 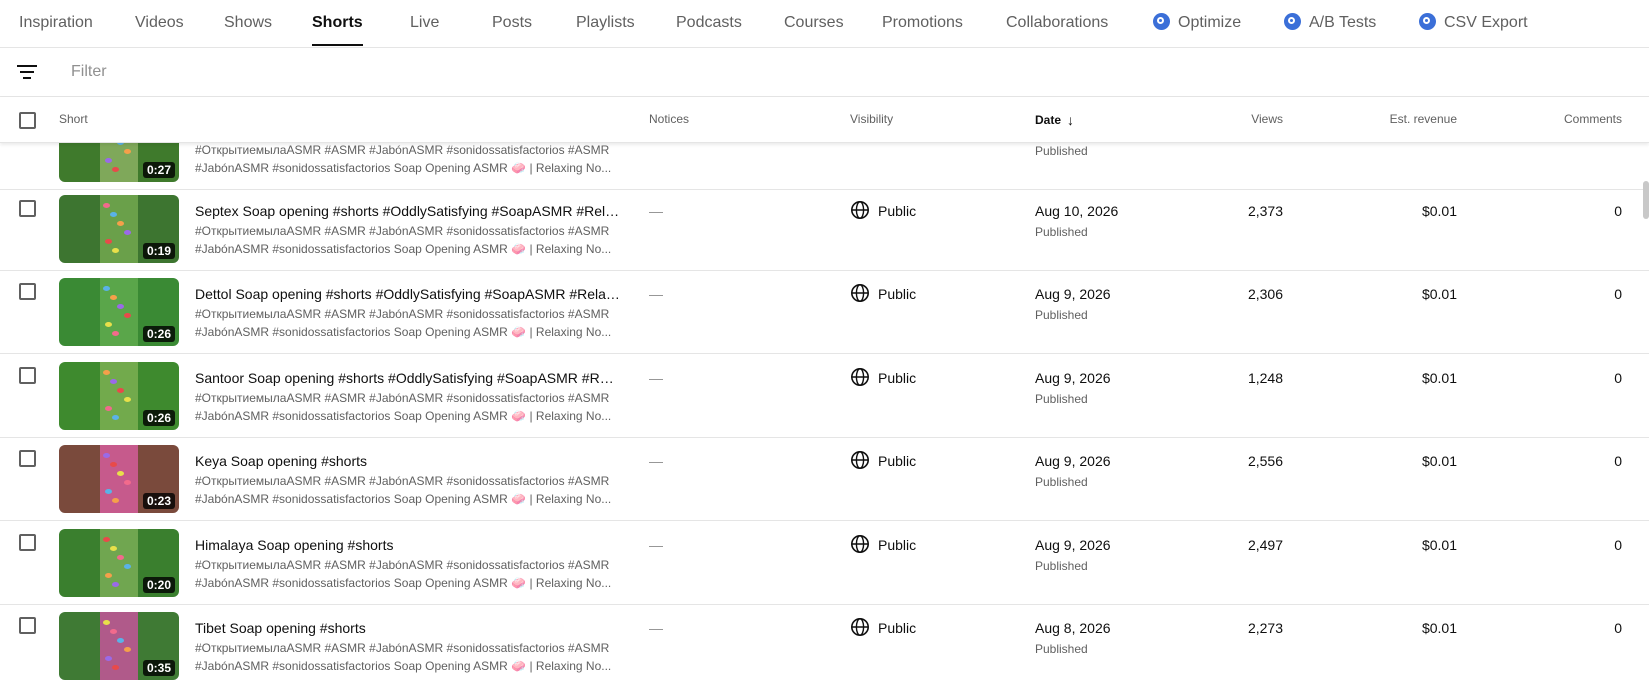 What do you see at coordinates (407, 628) in the screenshot?
I see `video-title: Tibet Soap opening #shorts` at bounding box center [407, 628].